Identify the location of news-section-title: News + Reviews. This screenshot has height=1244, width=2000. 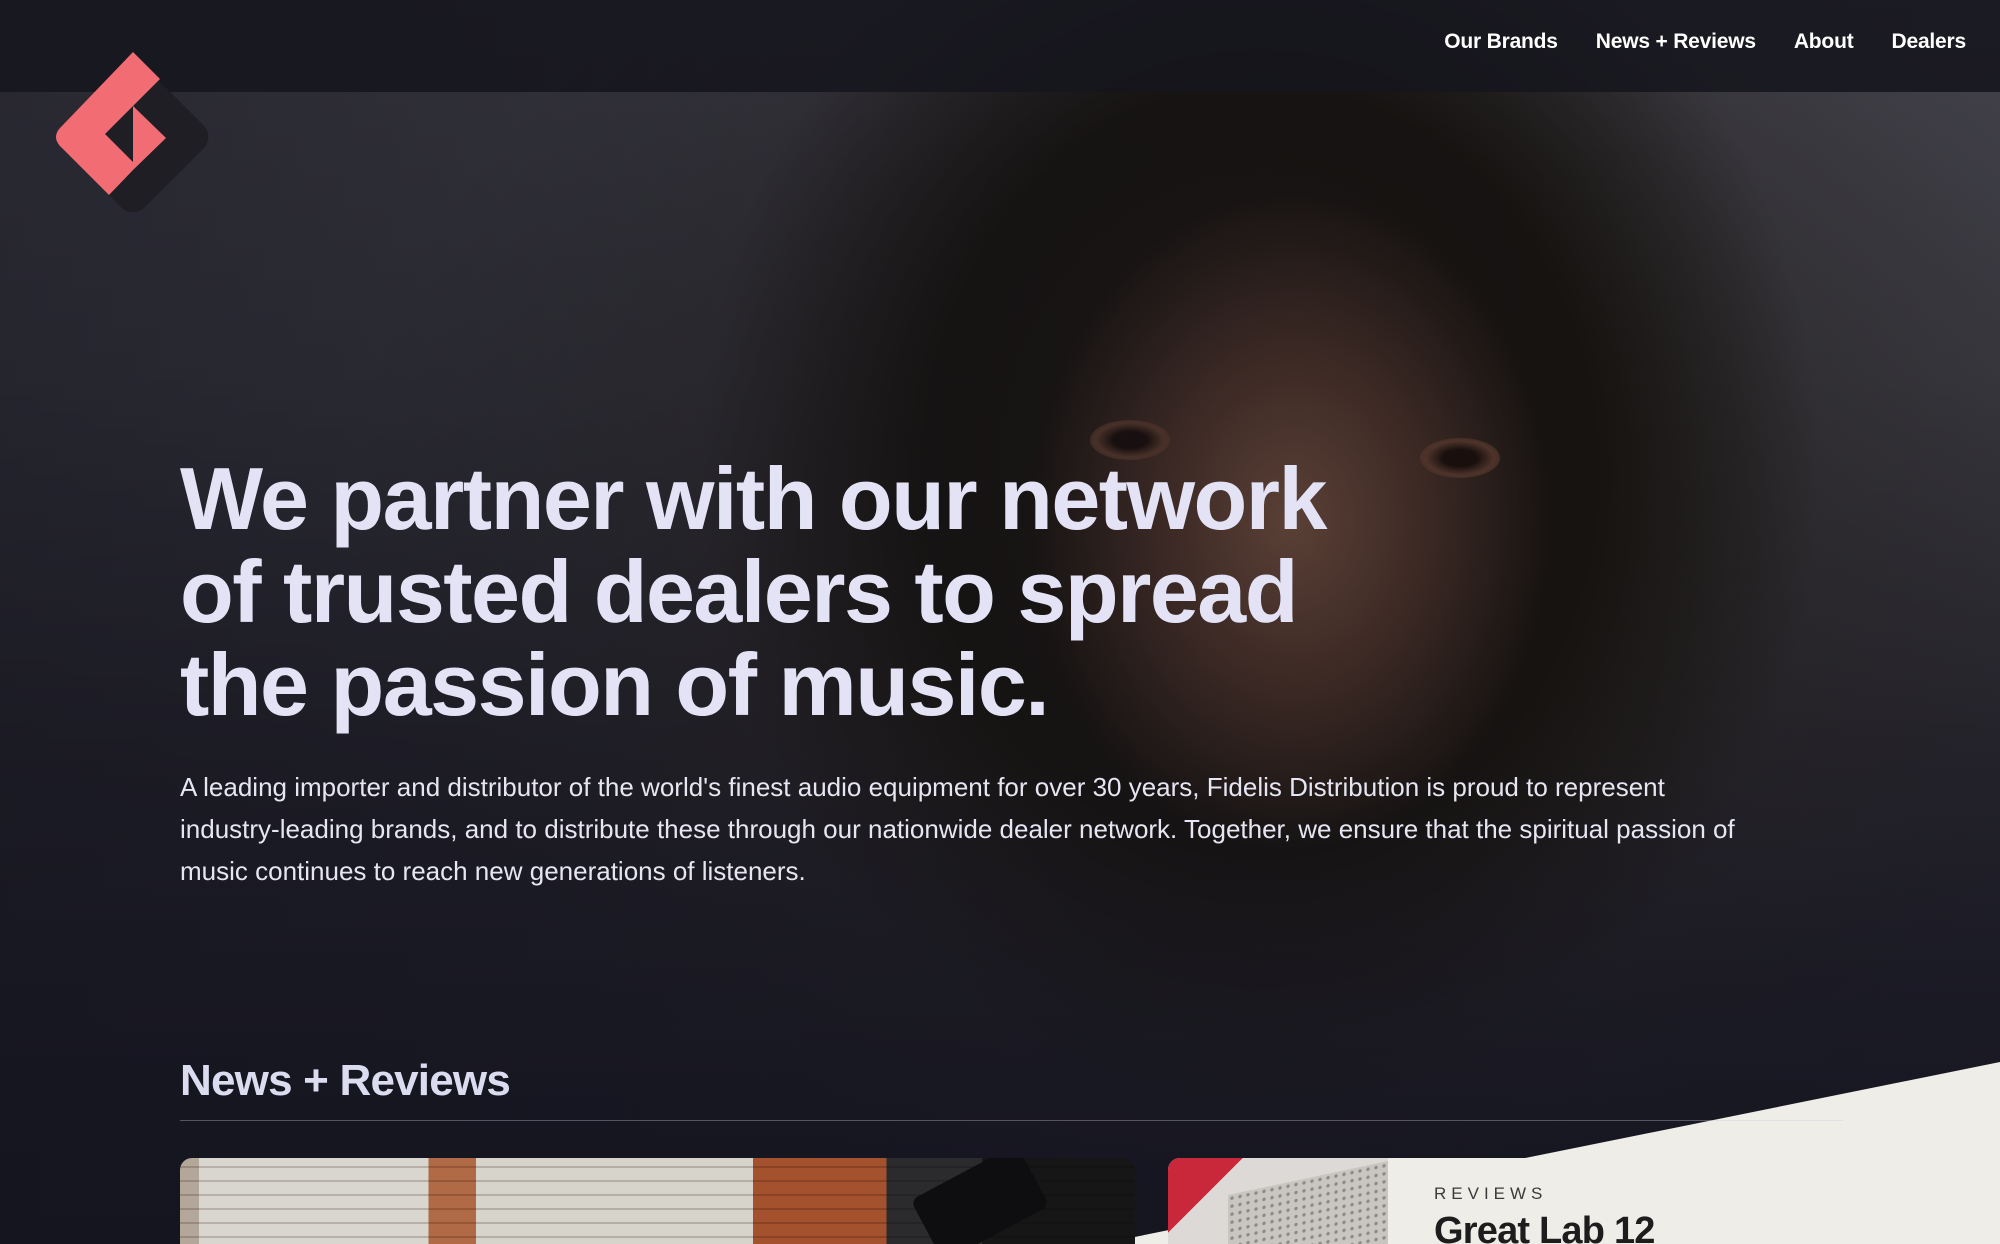
(345, 1080).